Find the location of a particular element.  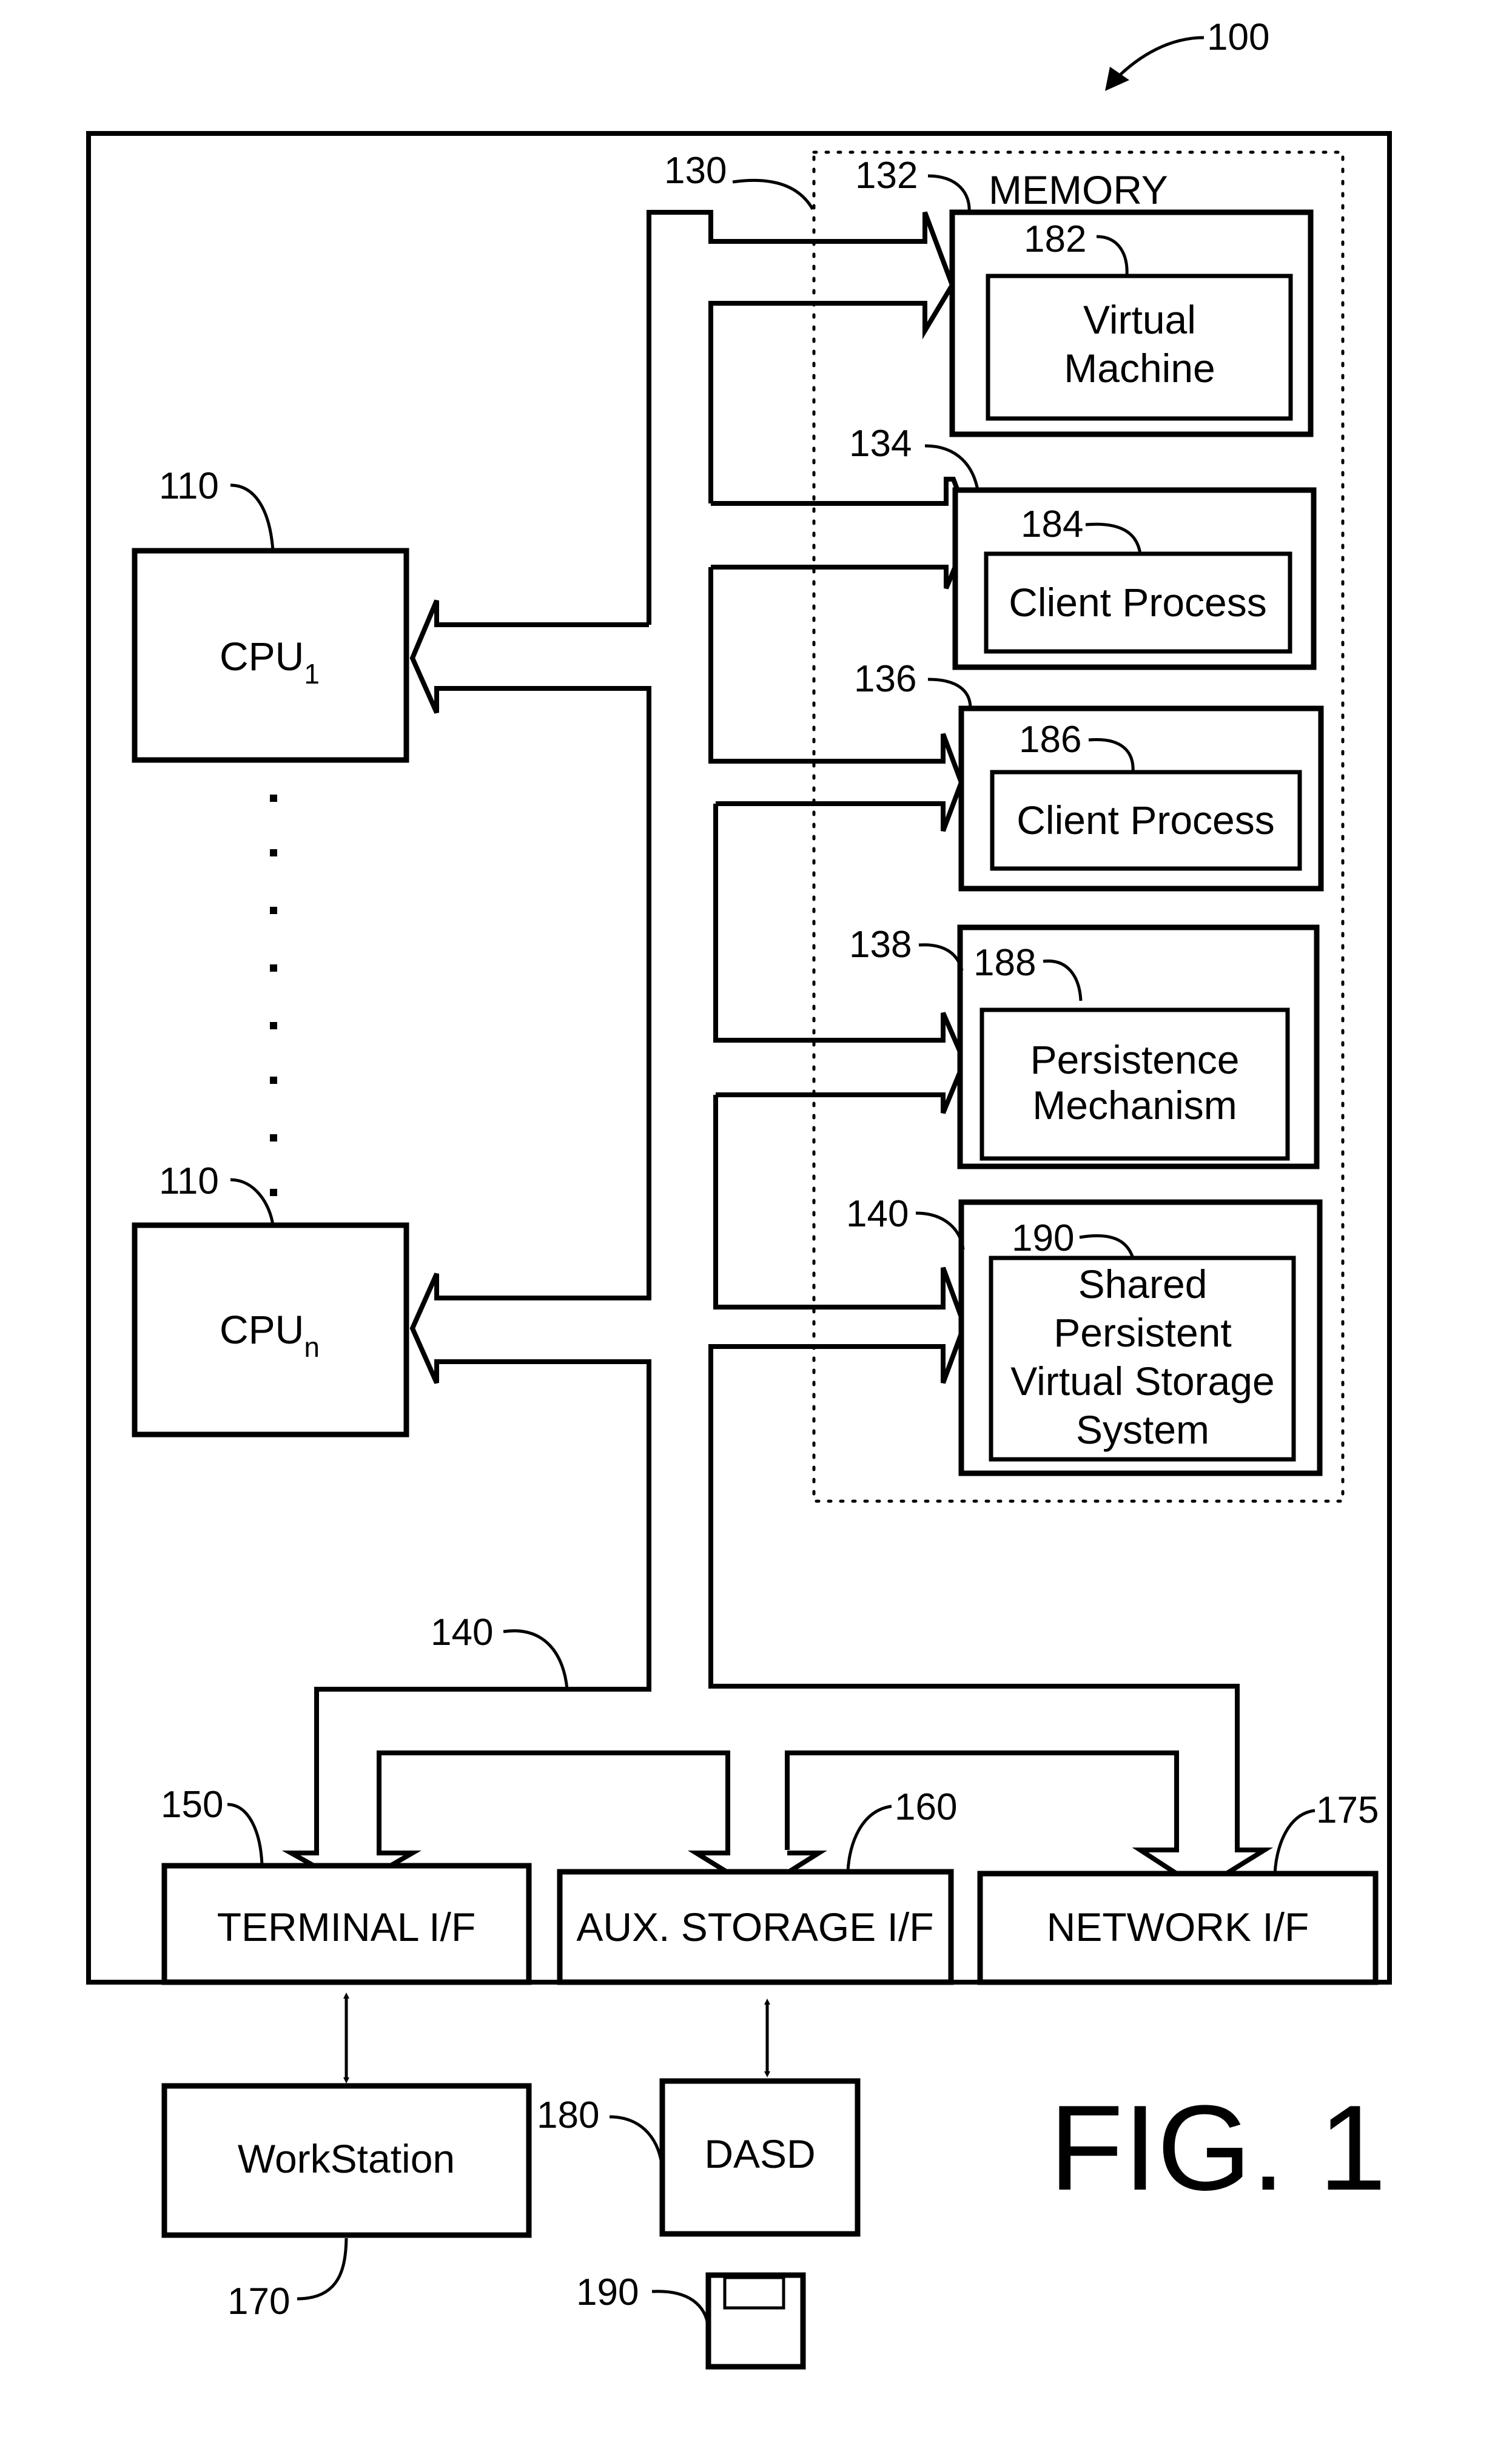

virtual-machine-line-2: Machine is located at coordinates (1139, 368).